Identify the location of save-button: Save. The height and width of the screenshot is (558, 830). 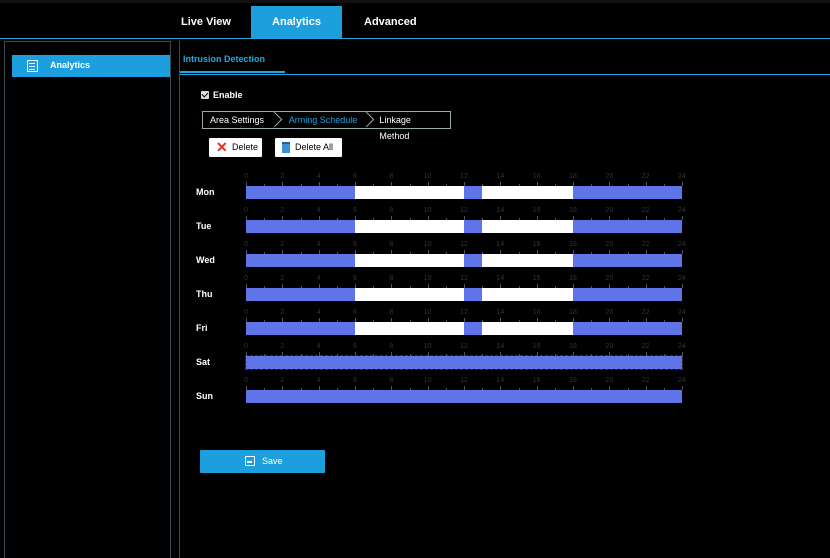
(262, 461).